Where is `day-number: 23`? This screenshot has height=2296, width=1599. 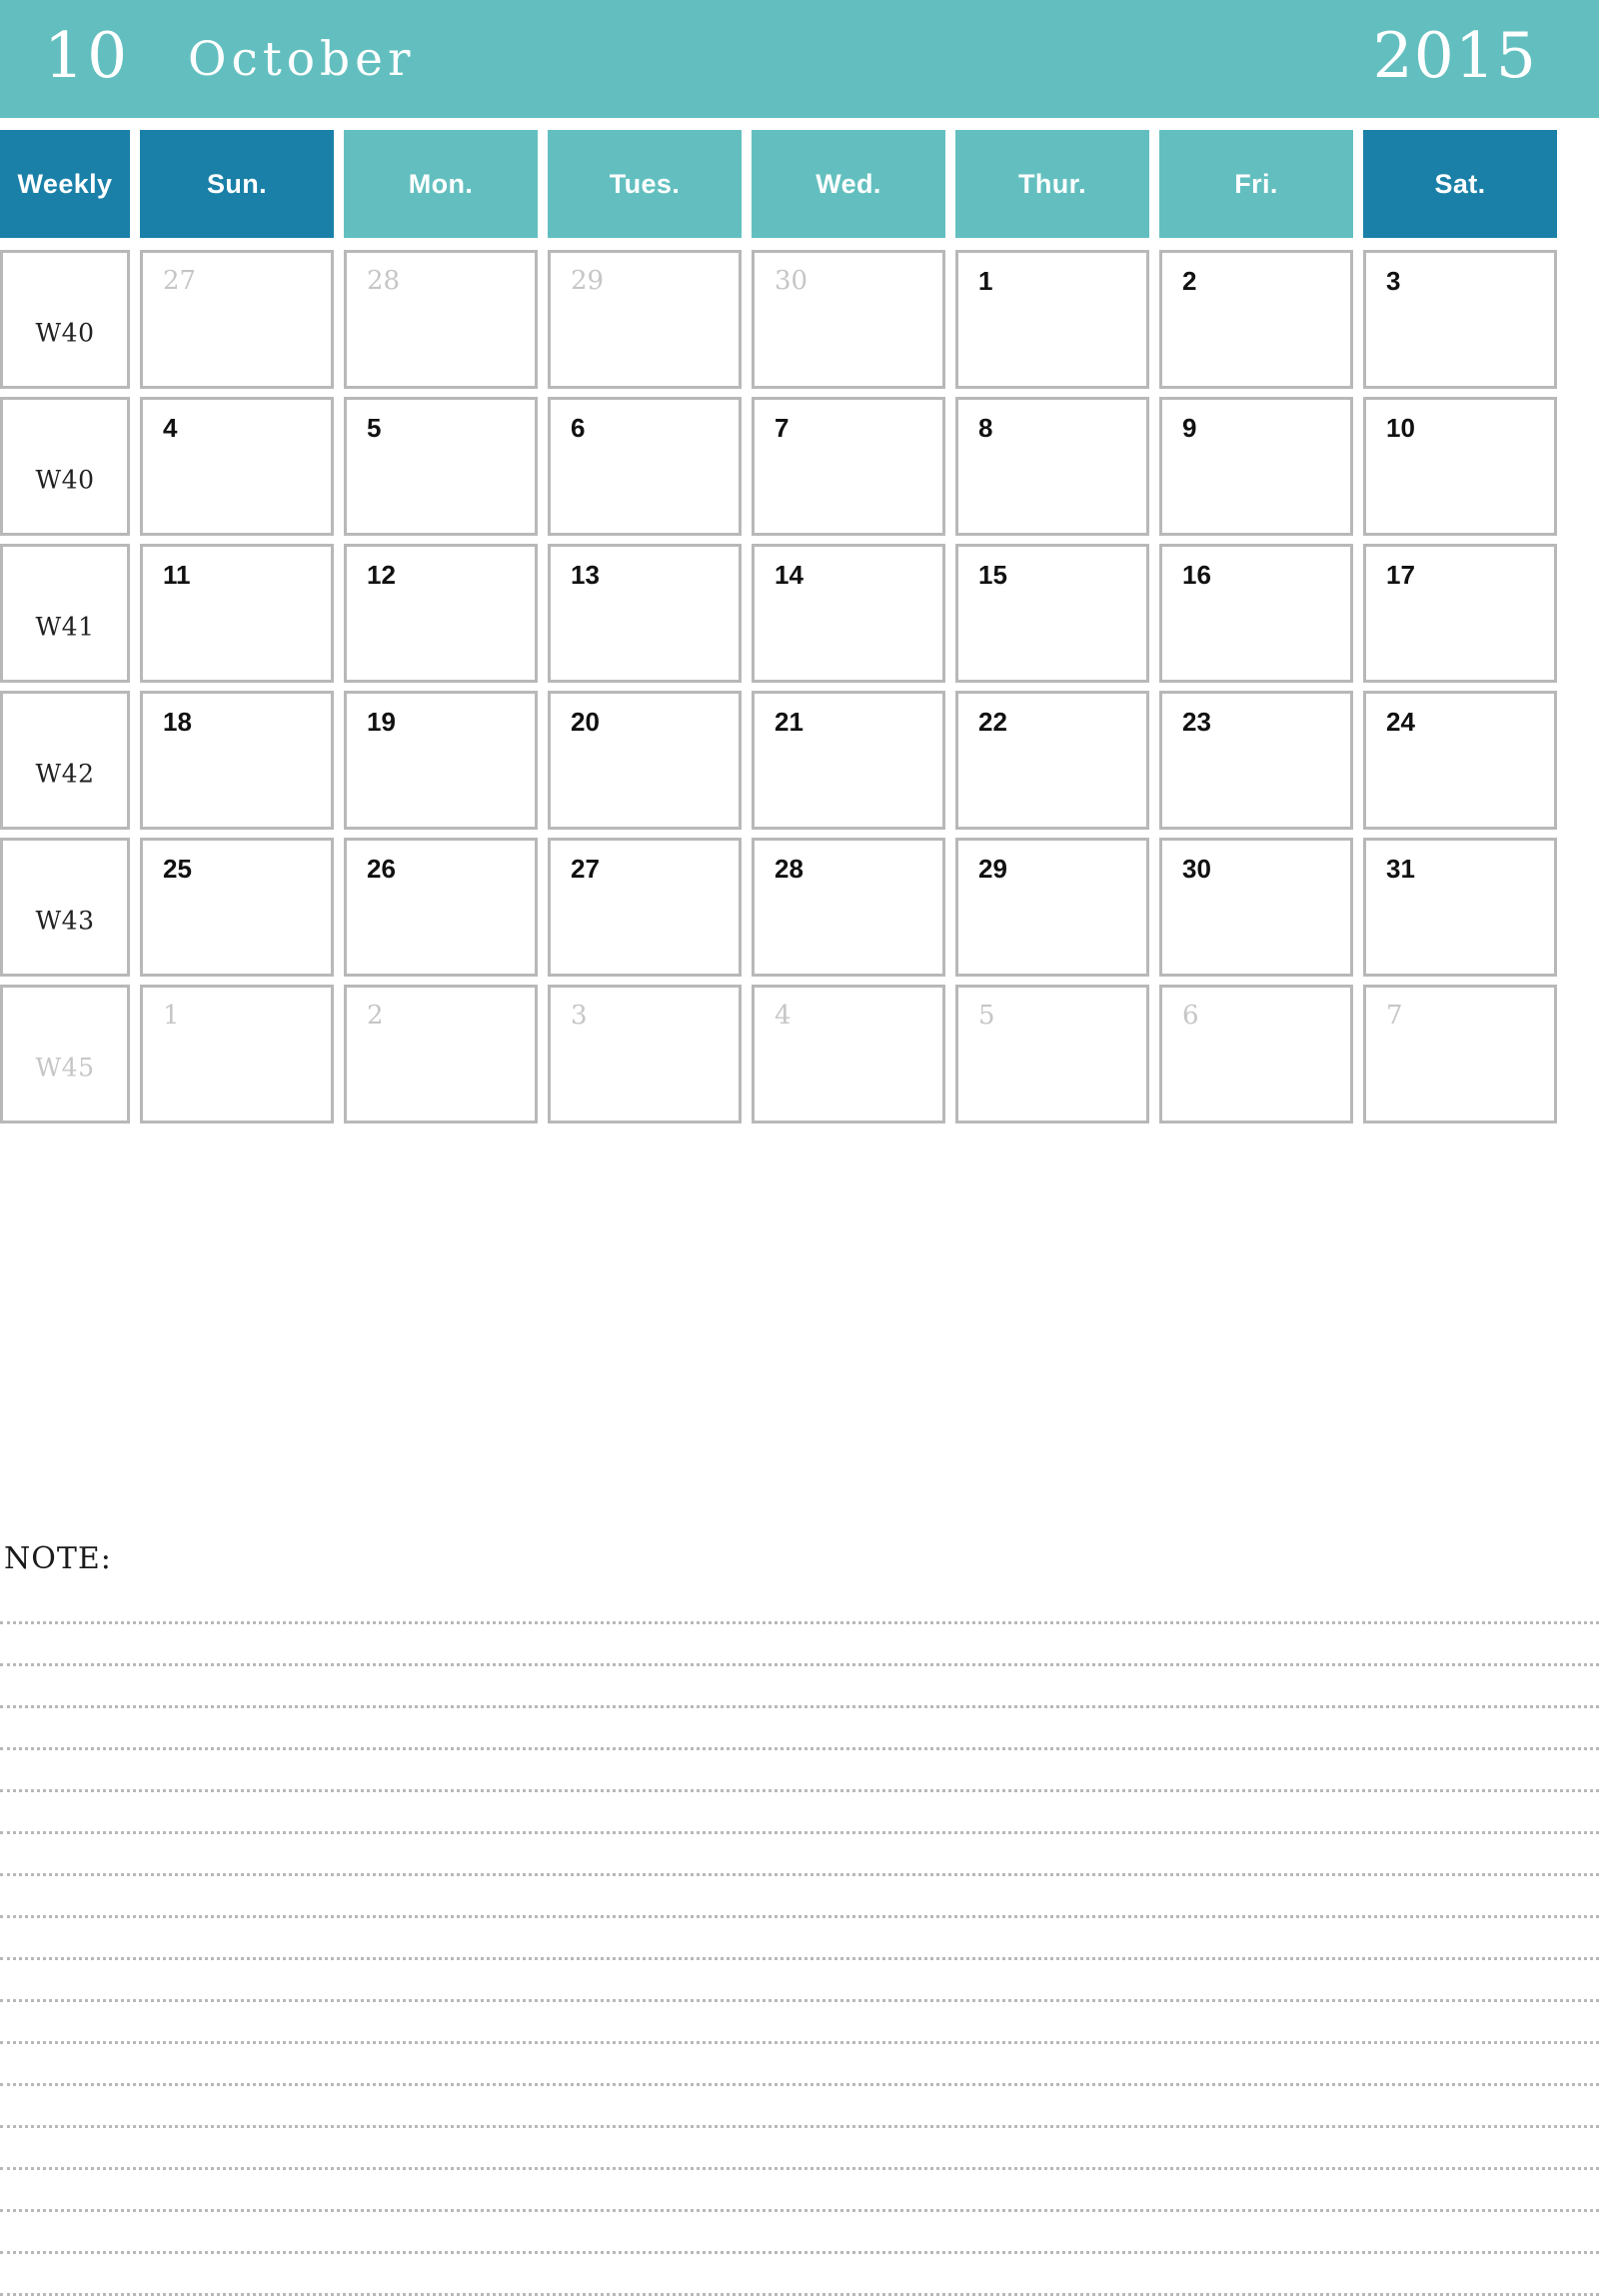 day-number: 23 is located at coordinates (1196, 722).